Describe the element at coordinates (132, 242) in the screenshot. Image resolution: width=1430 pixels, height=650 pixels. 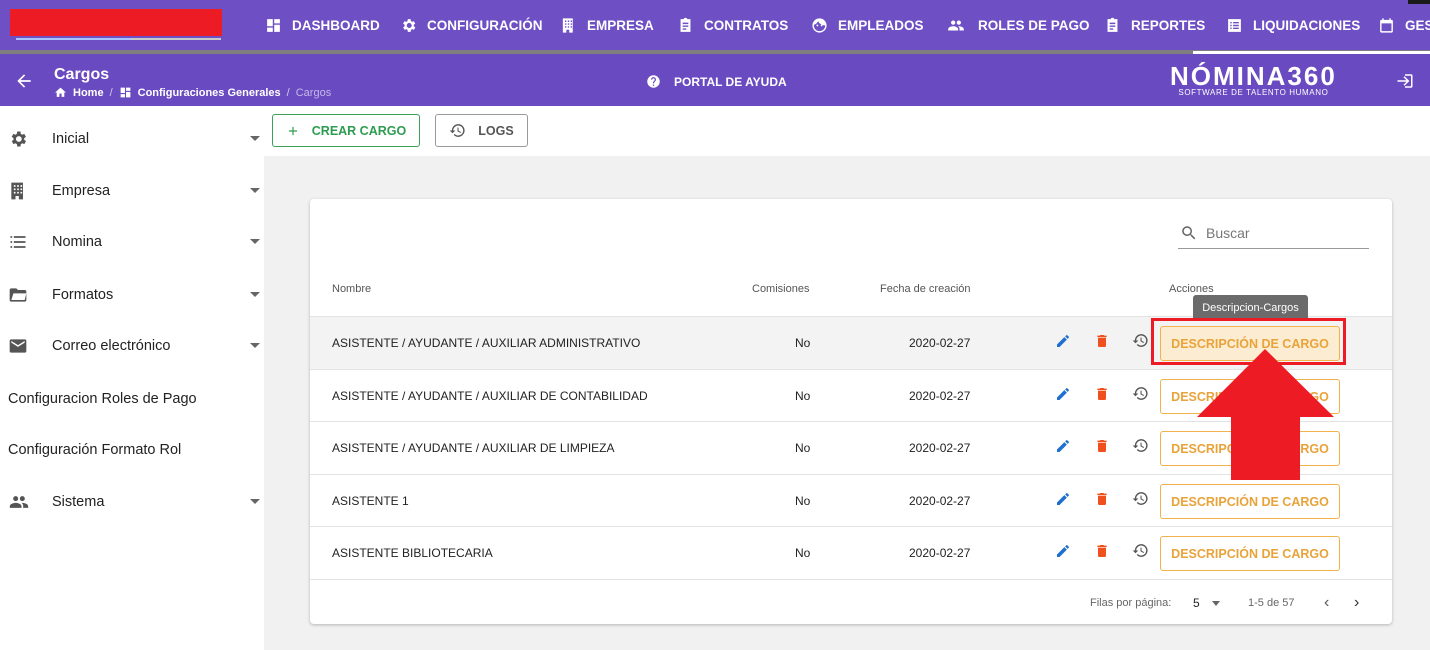
I see `sidebar-item-nomina: Nomina` at that location.